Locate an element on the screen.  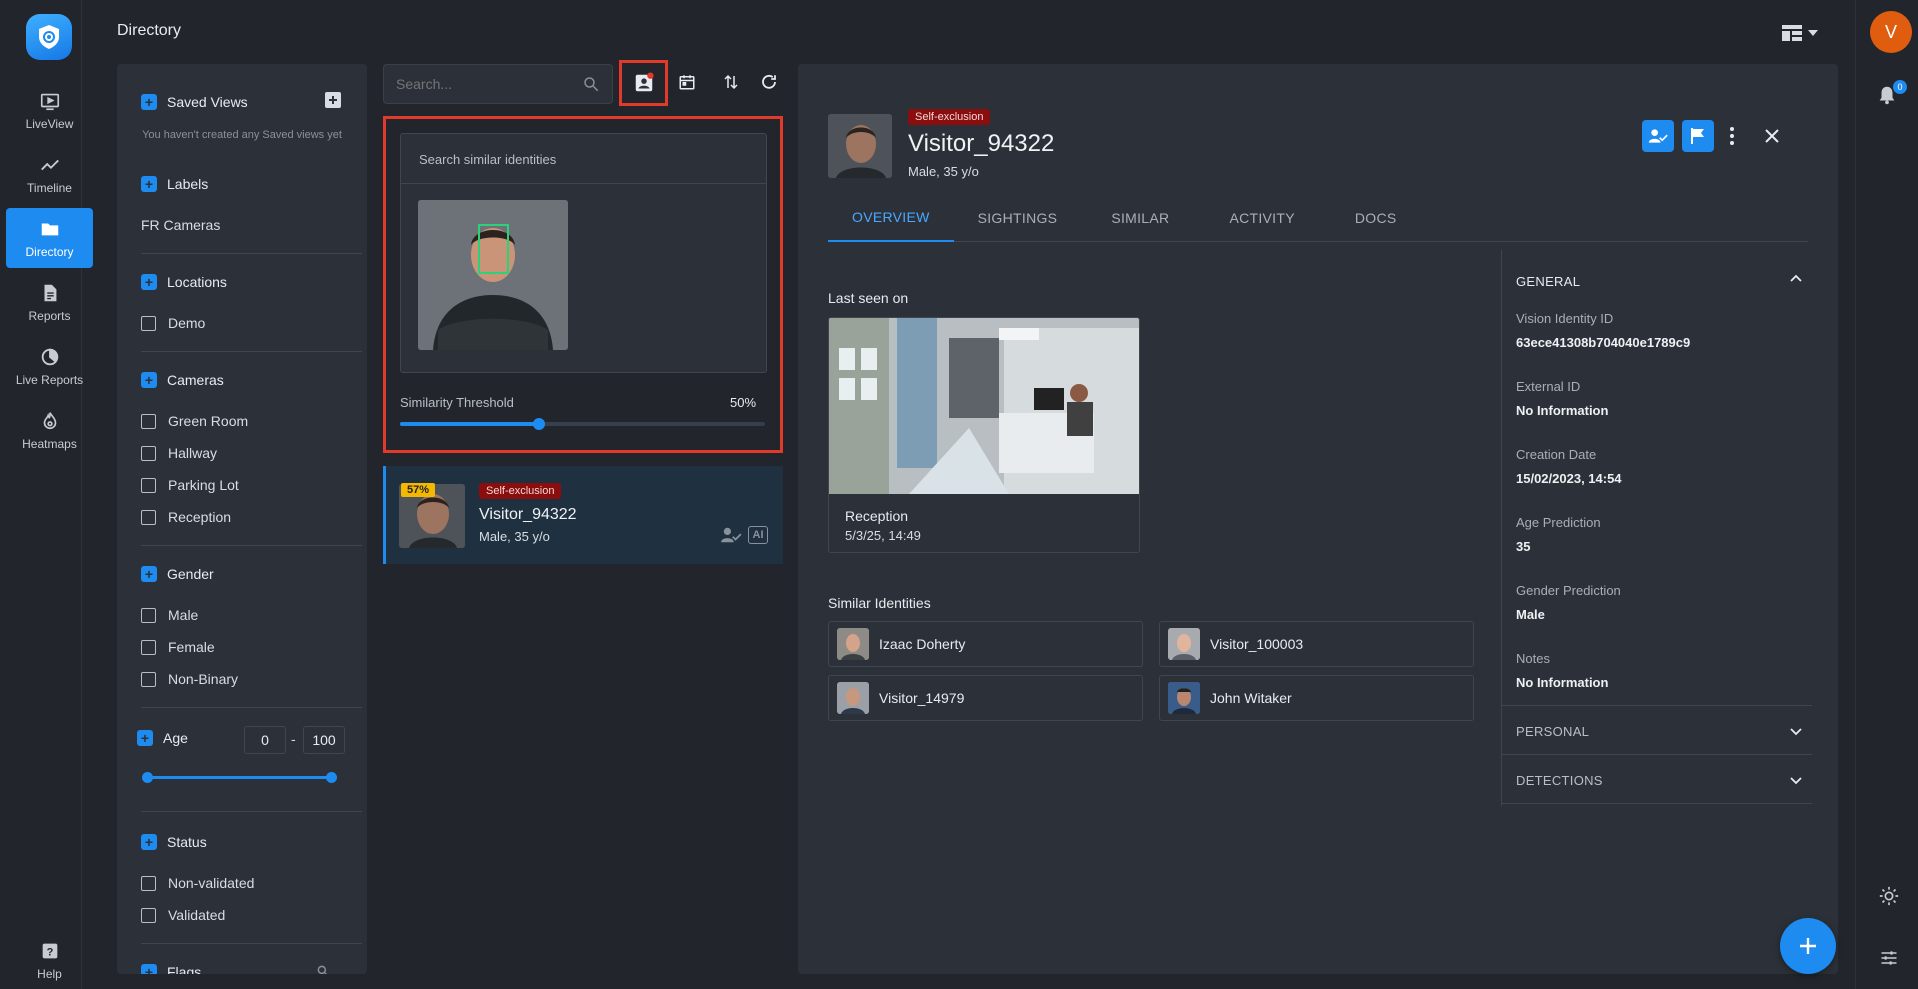
similar-identity-item: John Witaker is located at coordinates (1316, 698).